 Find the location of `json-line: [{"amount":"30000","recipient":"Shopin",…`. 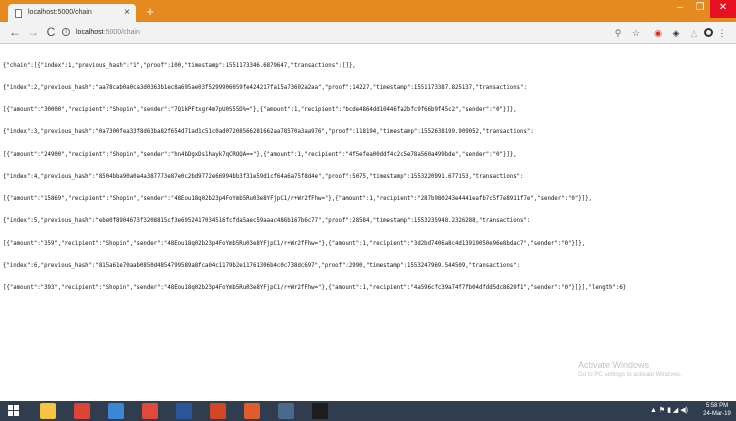

json-line: [{"amount":"30000","recipient":"Shopin",… is located at coordinates (260, 110).